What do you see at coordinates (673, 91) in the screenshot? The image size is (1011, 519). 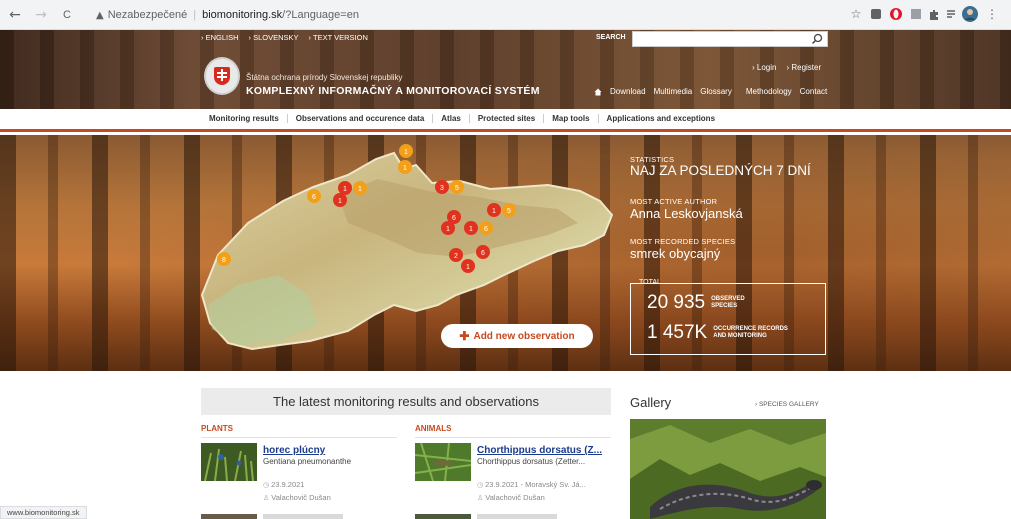 I see `nav-multimedia: Multimedia` at bounding box center [673, 91].